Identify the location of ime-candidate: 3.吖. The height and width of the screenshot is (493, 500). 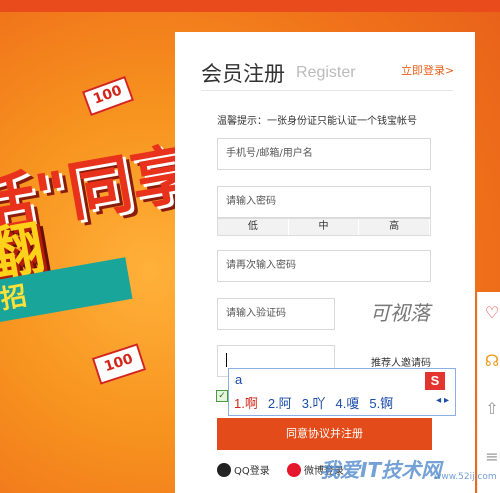
(314, 402).